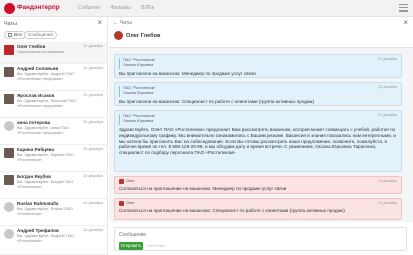  I want to click on chat-list-title: Чаты, so click(10, 24).